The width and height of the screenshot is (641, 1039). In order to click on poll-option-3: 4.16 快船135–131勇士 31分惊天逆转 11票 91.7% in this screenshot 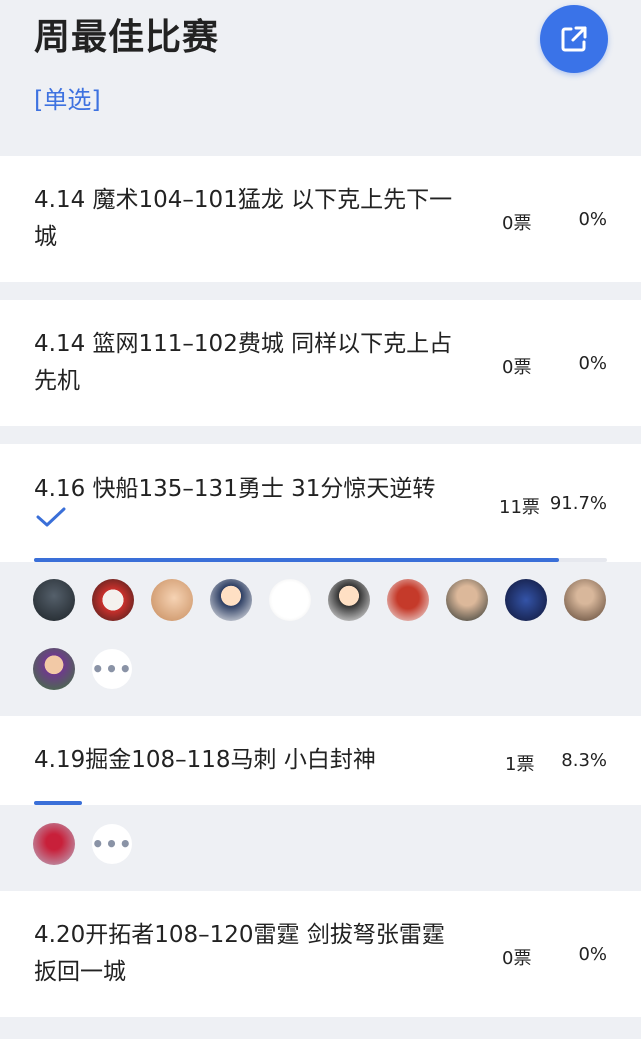, I will do `click(320, 503)`.